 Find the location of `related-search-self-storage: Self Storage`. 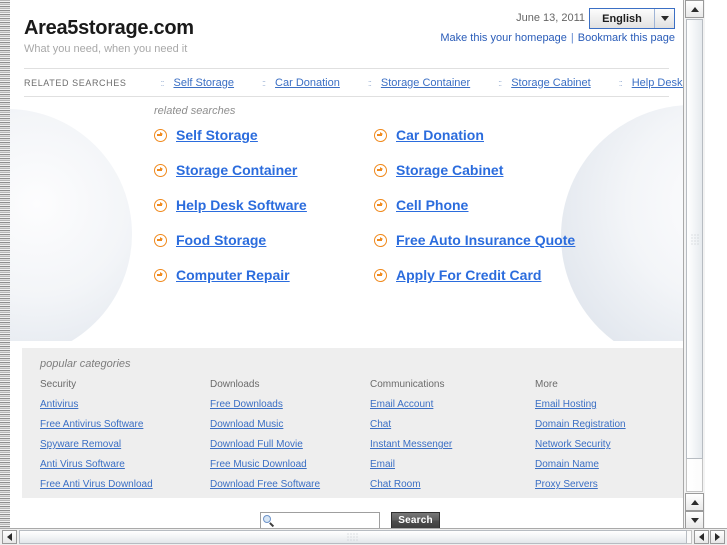

related-search-self-storage: Self Storage is located at coordinates (264, 135).